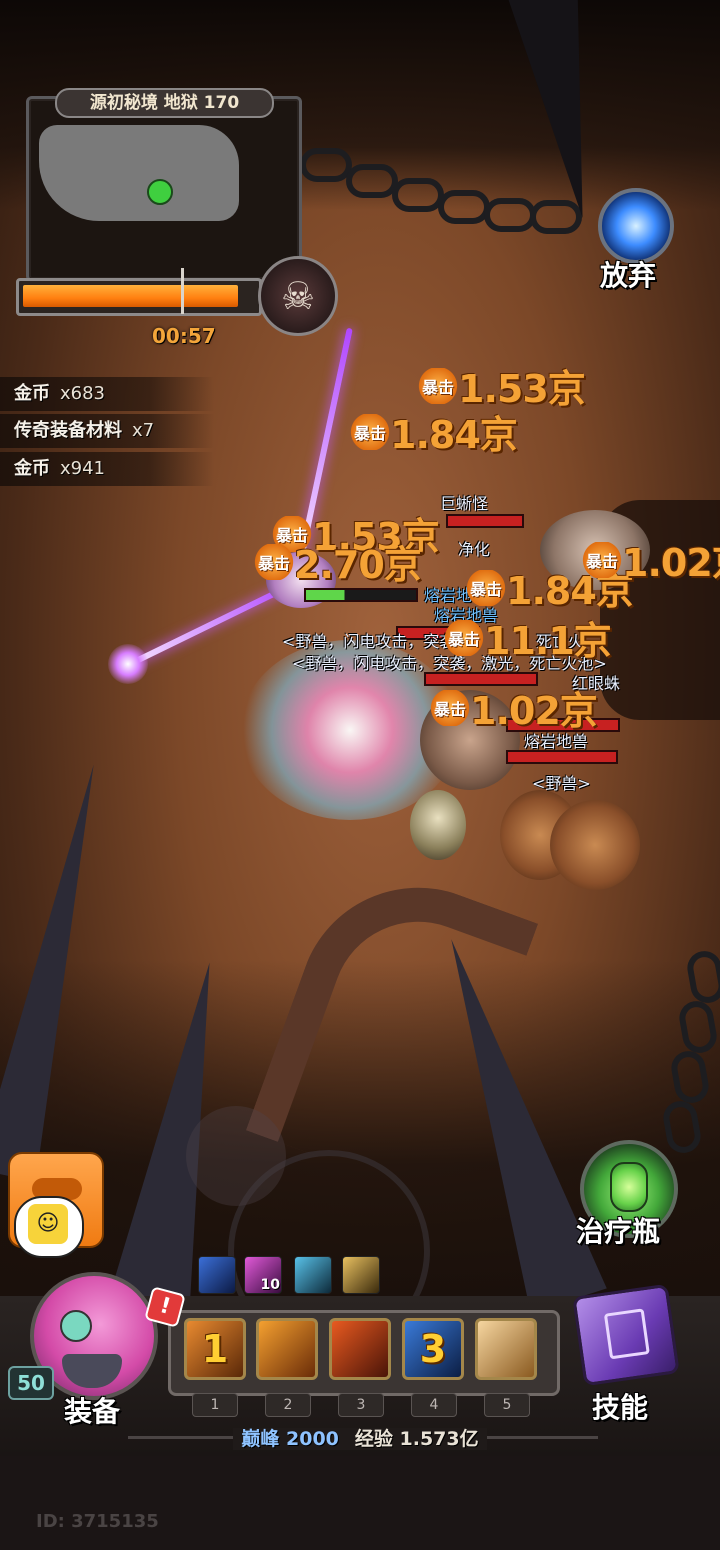  I want to click on buff-count: 10, so click(270, 1285).